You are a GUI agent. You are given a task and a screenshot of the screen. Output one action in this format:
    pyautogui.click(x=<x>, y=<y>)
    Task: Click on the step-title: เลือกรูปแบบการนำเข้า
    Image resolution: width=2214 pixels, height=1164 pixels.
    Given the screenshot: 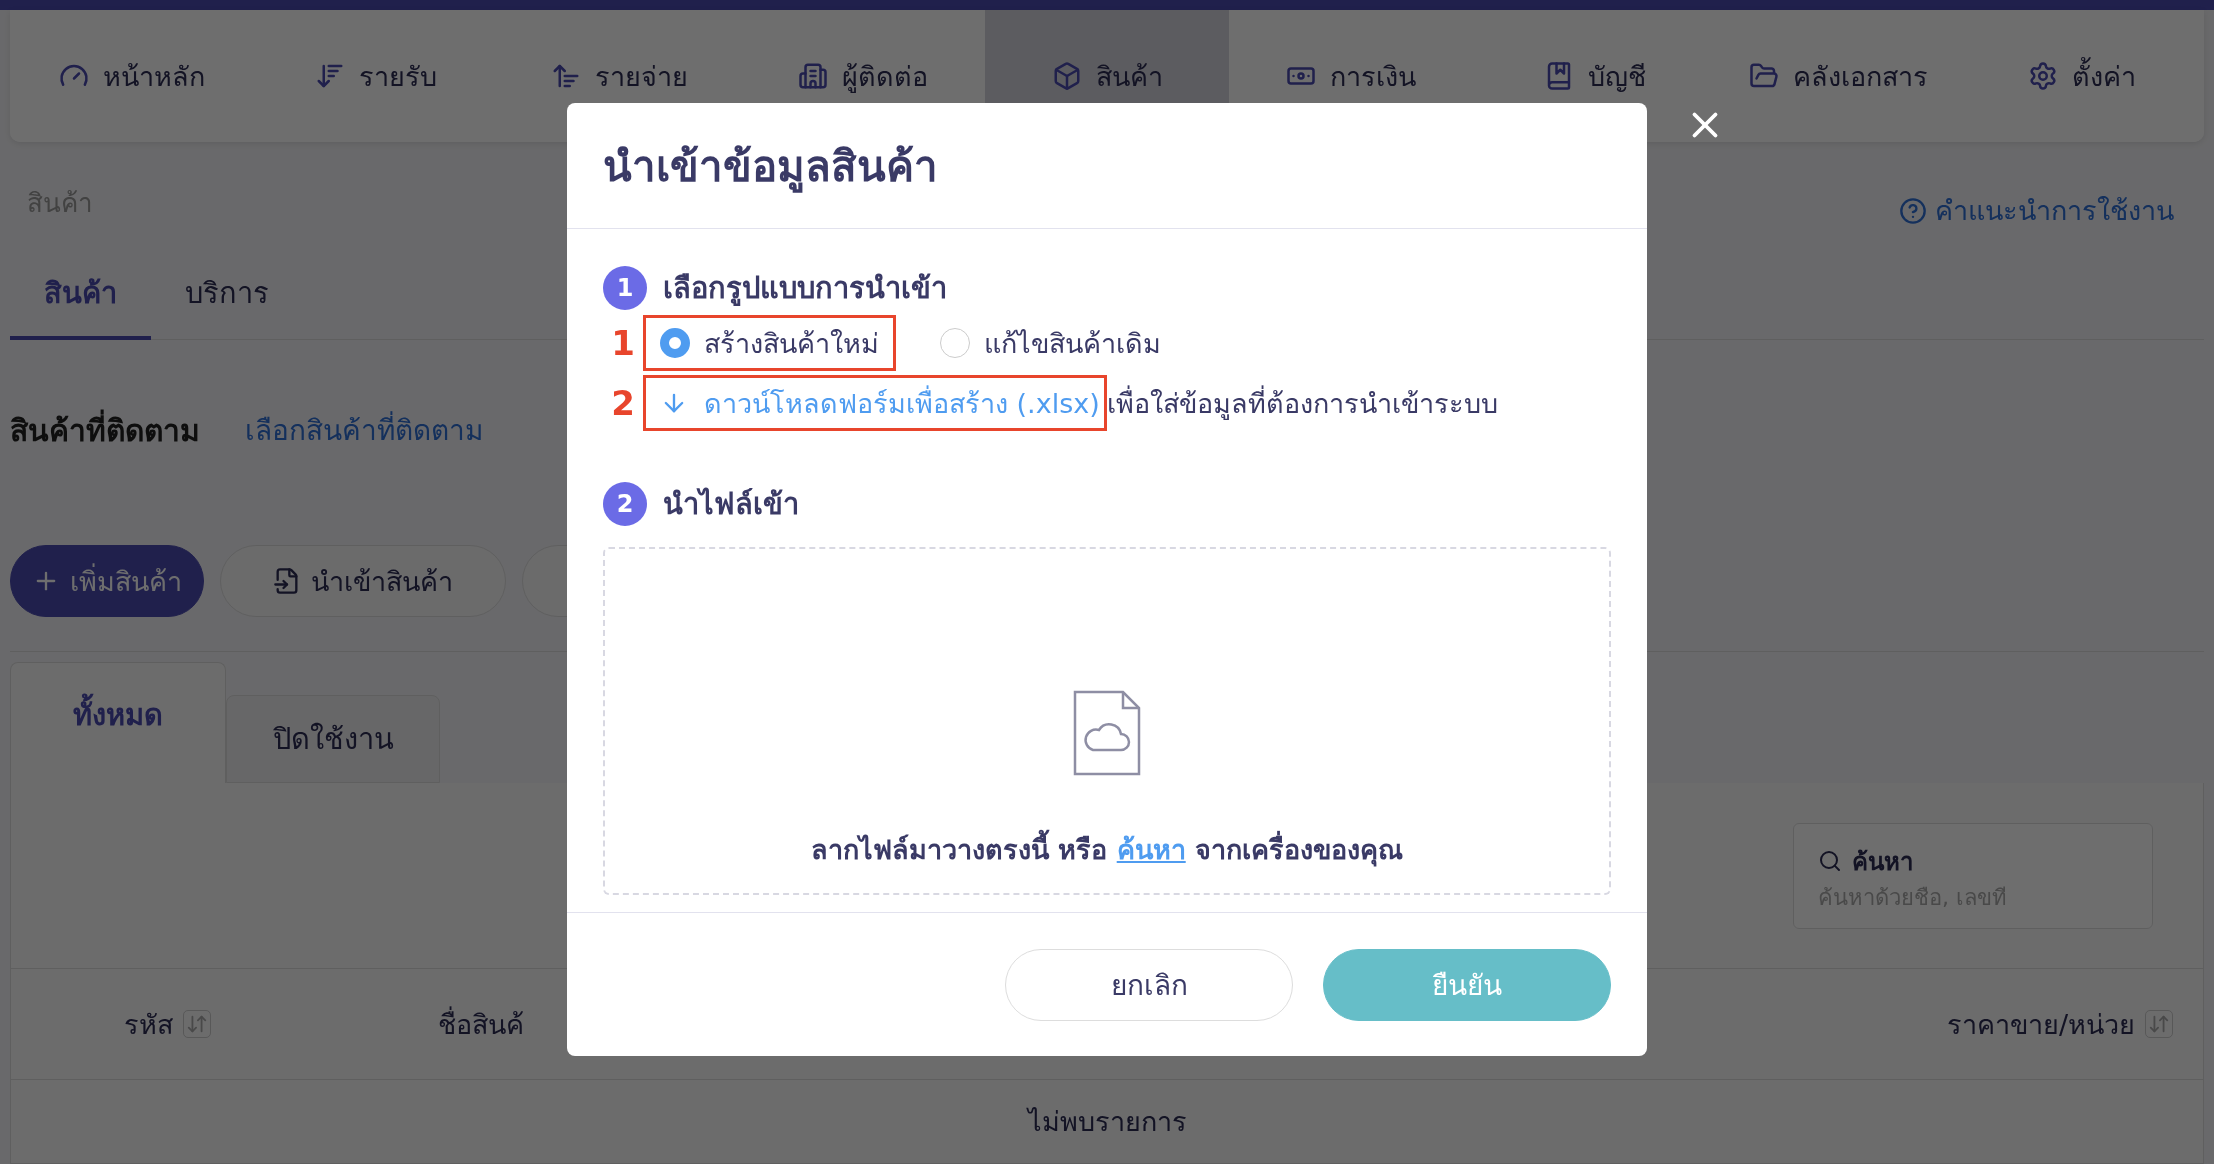 What is the action you would take?
    pyautogui.click(x=805, y=289)
    